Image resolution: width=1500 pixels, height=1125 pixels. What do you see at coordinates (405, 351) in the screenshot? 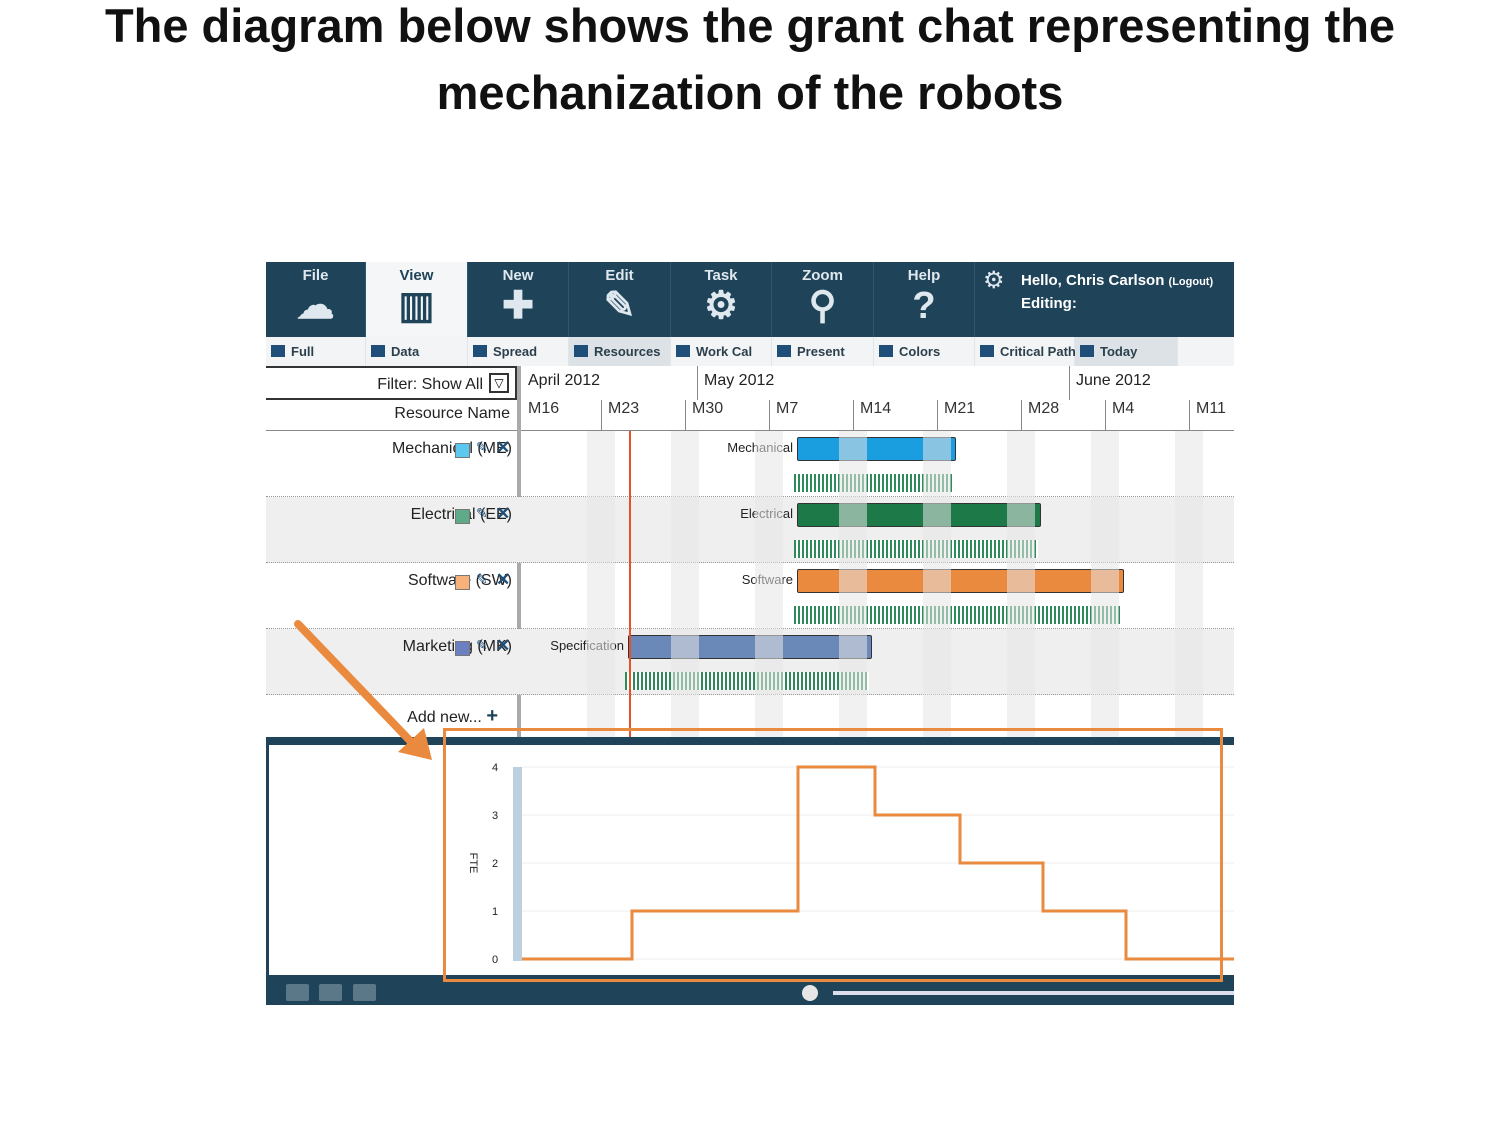
I see `sub-label: Data` at bounding box center [405, 351].